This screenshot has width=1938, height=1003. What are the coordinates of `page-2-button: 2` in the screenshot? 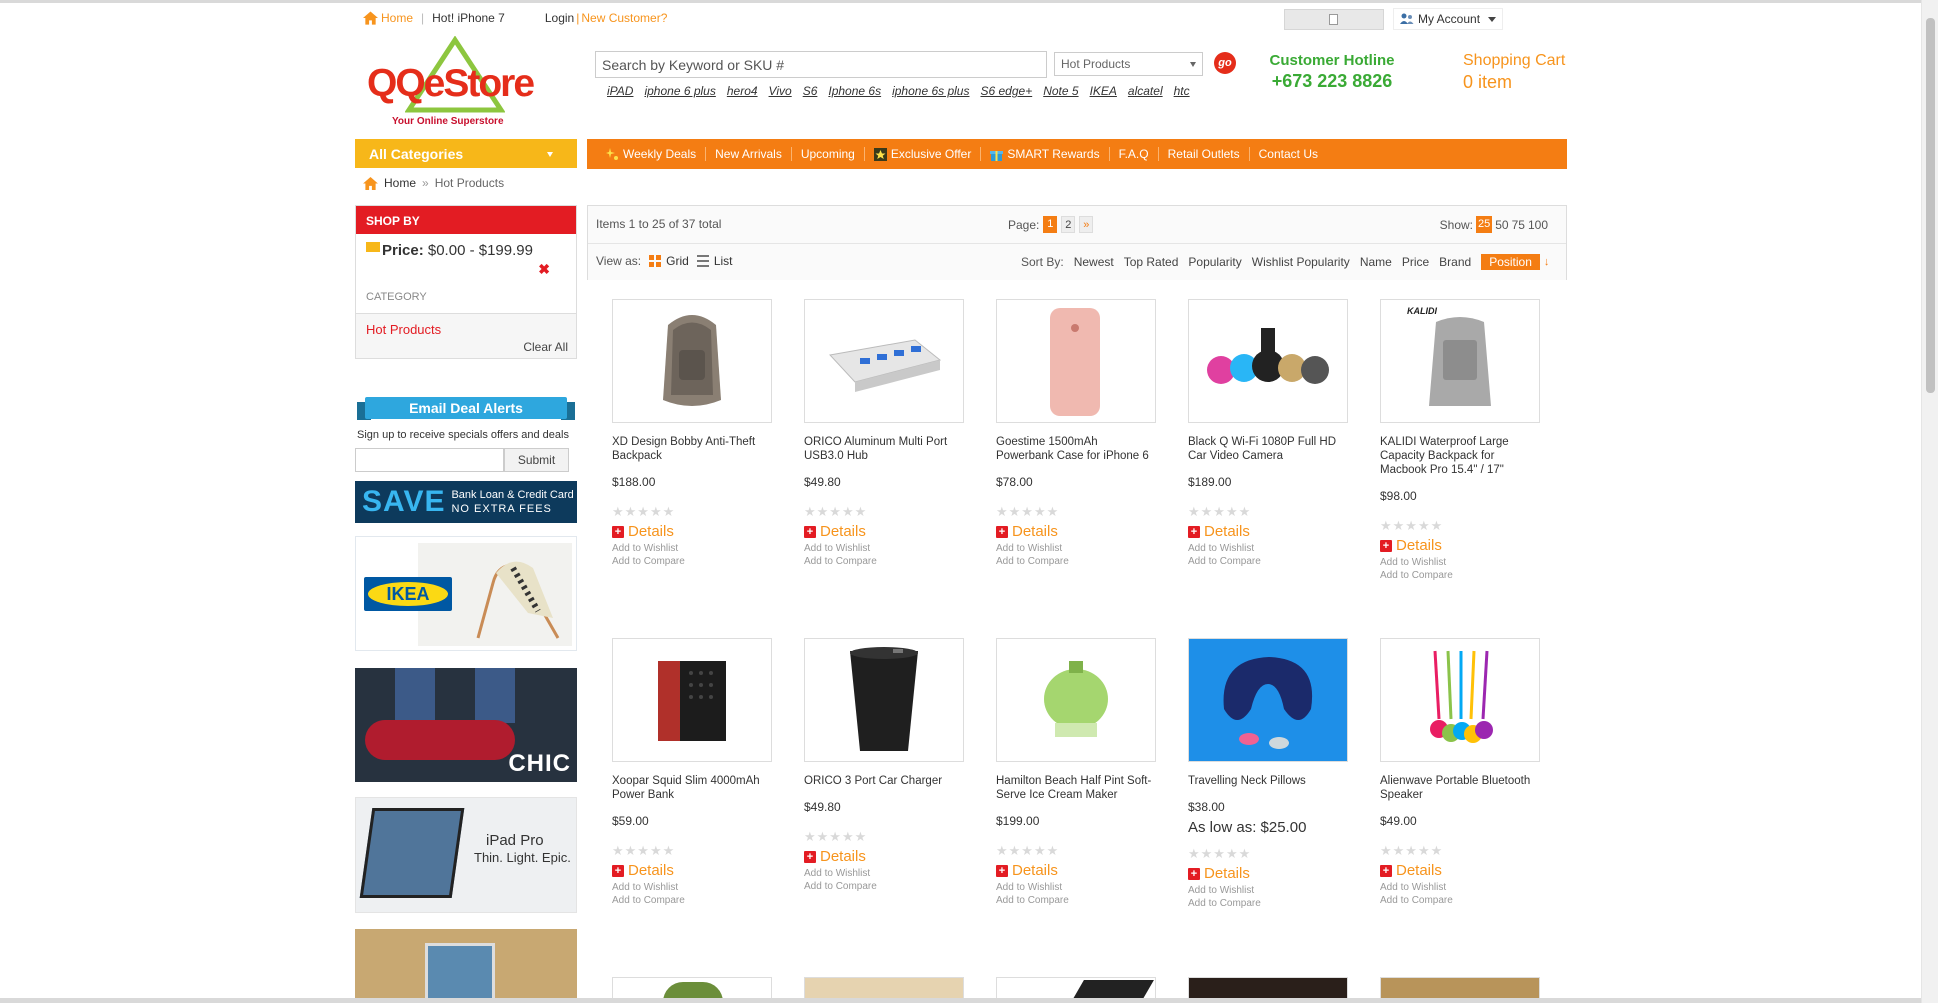 It's located at (1068, 224).